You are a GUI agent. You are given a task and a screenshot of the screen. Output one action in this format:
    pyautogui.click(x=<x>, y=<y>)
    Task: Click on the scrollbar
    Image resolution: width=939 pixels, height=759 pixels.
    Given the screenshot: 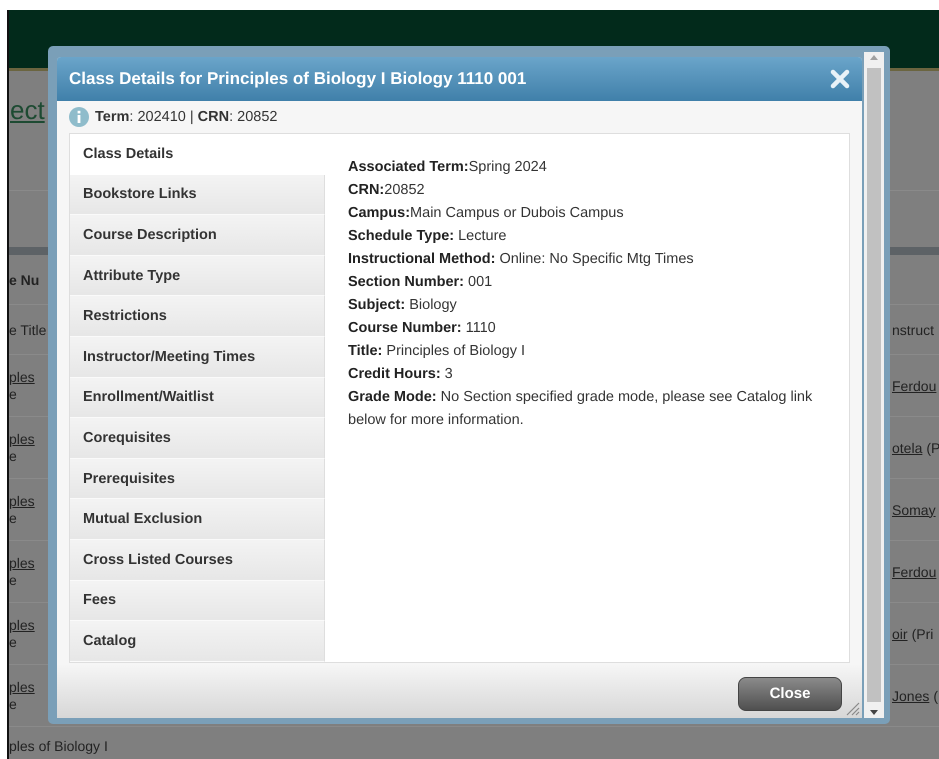 What is the action you would take?
    pyautogui.click(x=874, y=385)
    